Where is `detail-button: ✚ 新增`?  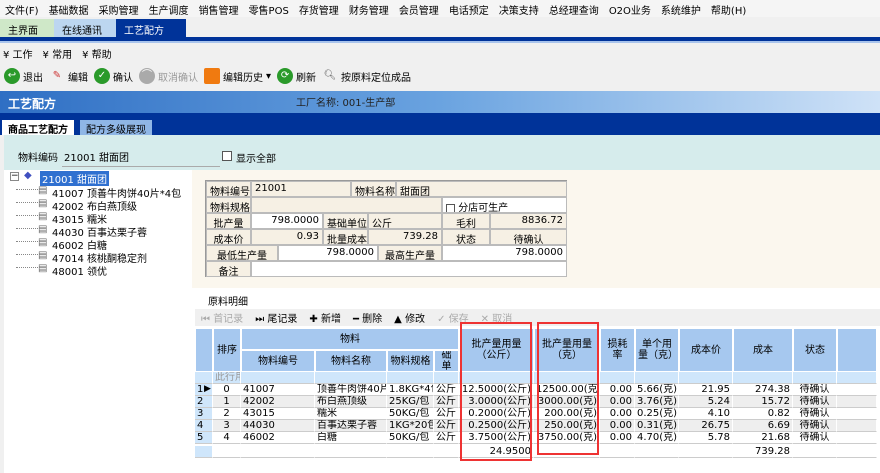
detail-button: ✚ 新增 is located at coordinates (325, 317).